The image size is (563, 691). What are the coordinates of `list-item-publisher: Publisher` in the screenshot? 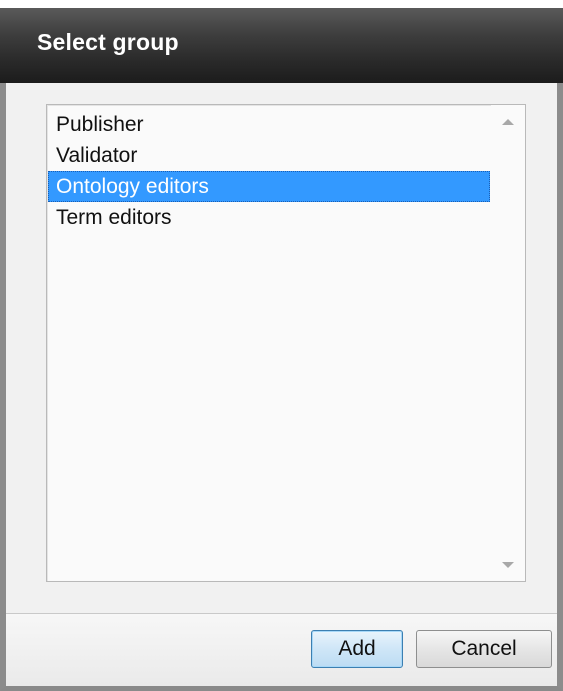 It's located at (269, 124).